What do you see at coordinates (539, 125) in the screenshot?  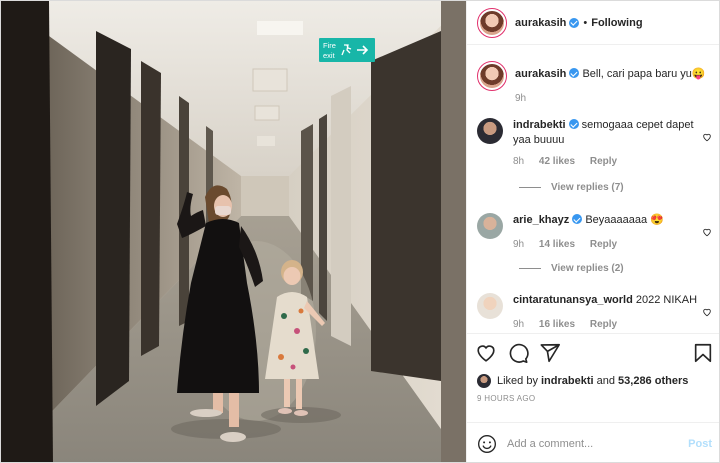 I see `comment-username: indrabekti` at bounding box center [539, 125].